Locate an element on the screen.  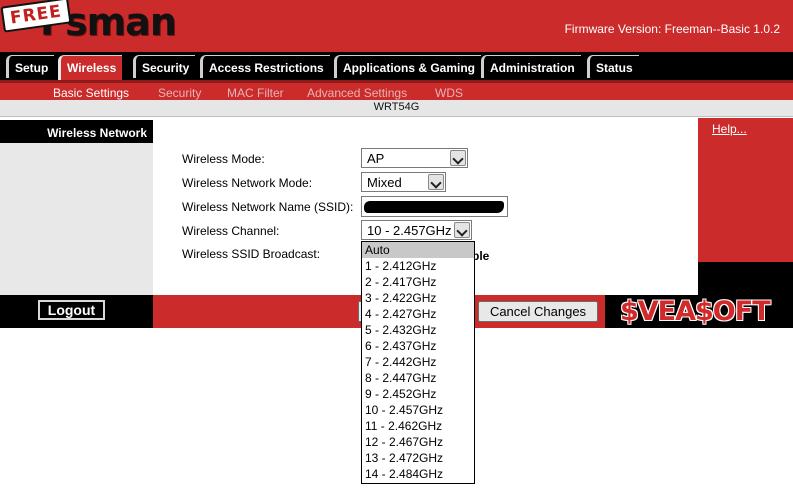
channel-option: 5 - 2.432GHz is located at coordinates (418, 330).